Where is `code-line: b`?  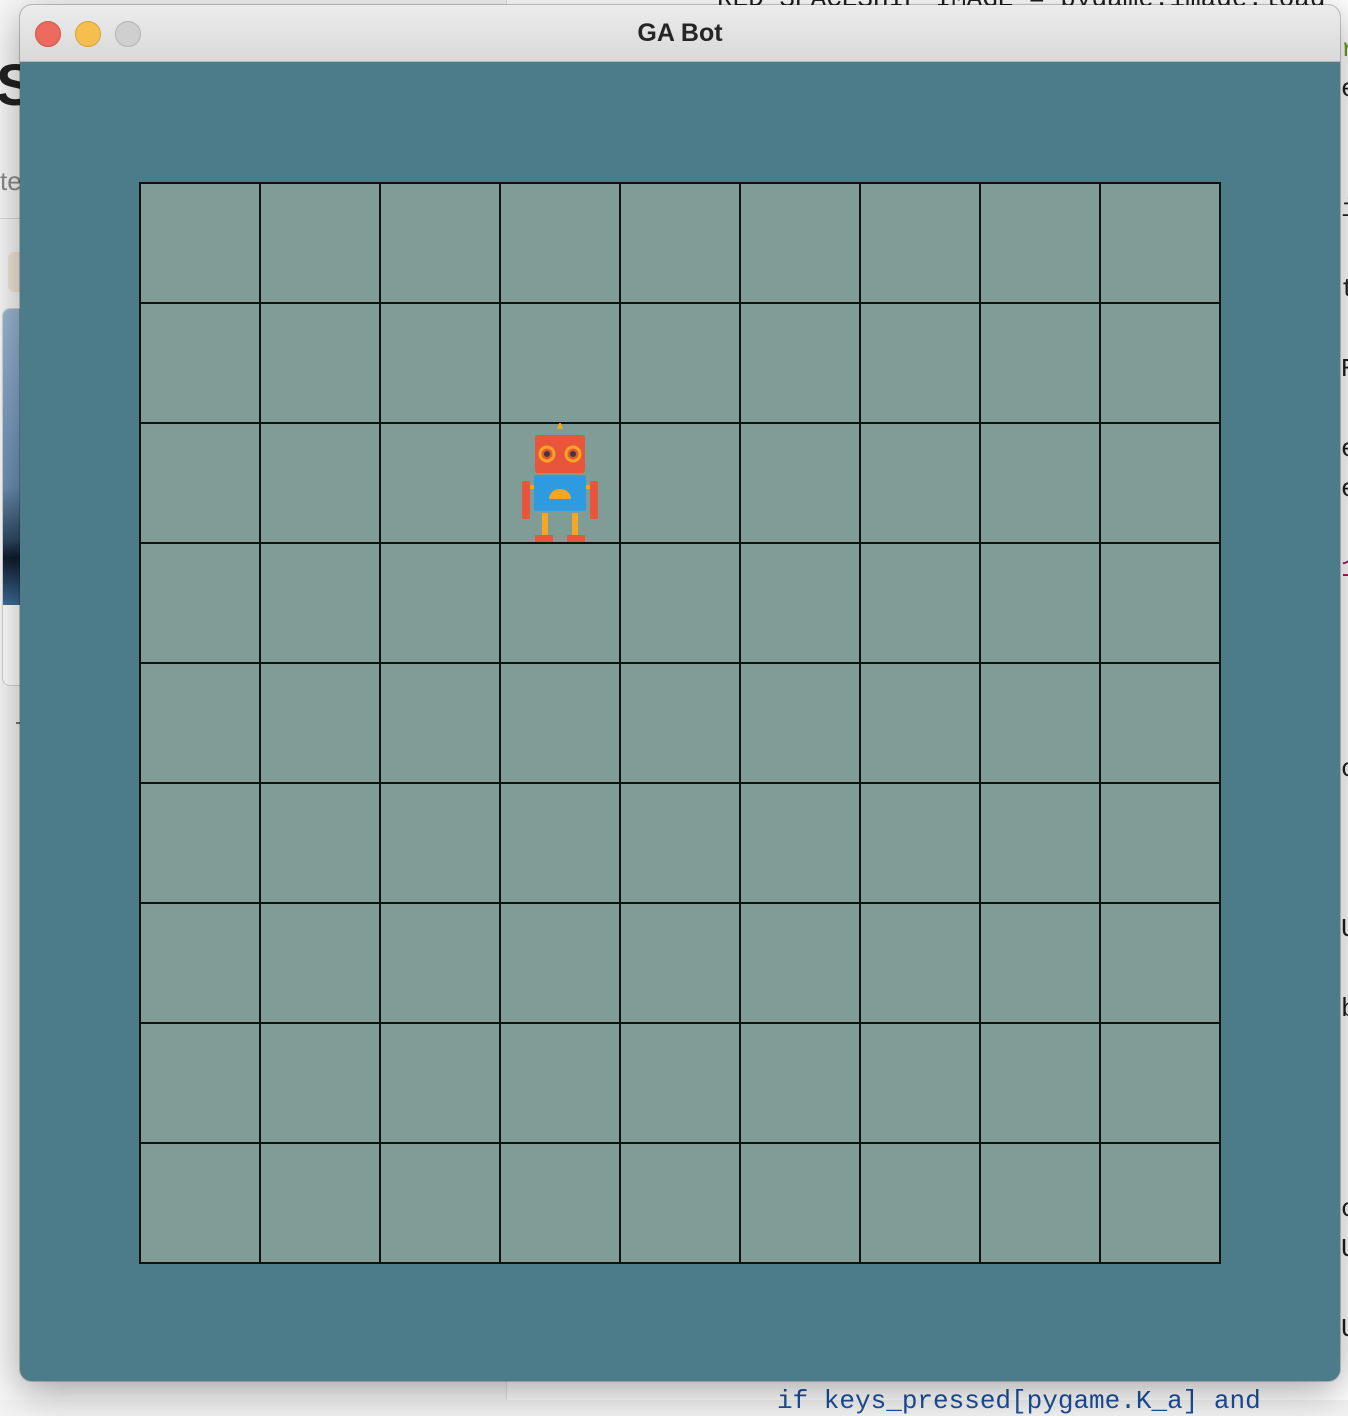
code-line: b is located at coordinates (1344, 1009).